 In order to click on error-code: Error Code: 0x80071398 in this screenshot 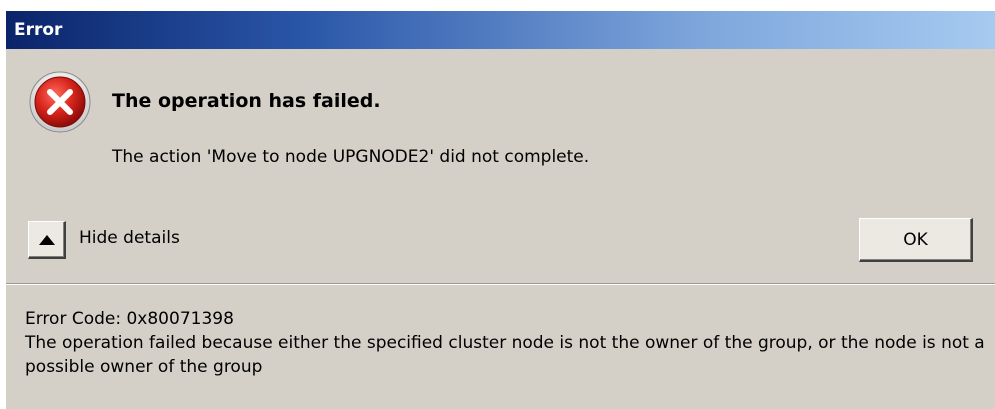, I will do `click(129, 319)`.